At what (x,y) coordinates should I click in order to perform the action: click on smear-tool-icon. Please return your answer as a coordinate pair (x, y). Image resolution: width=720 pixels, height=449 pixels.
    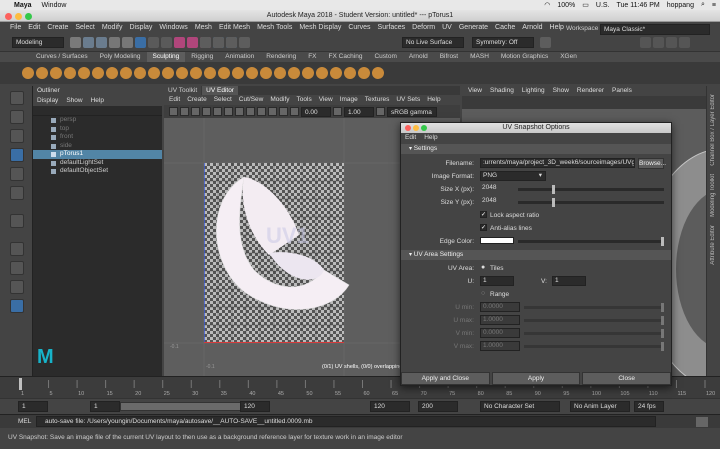
    Looking at the image, I should click on (224, 73).